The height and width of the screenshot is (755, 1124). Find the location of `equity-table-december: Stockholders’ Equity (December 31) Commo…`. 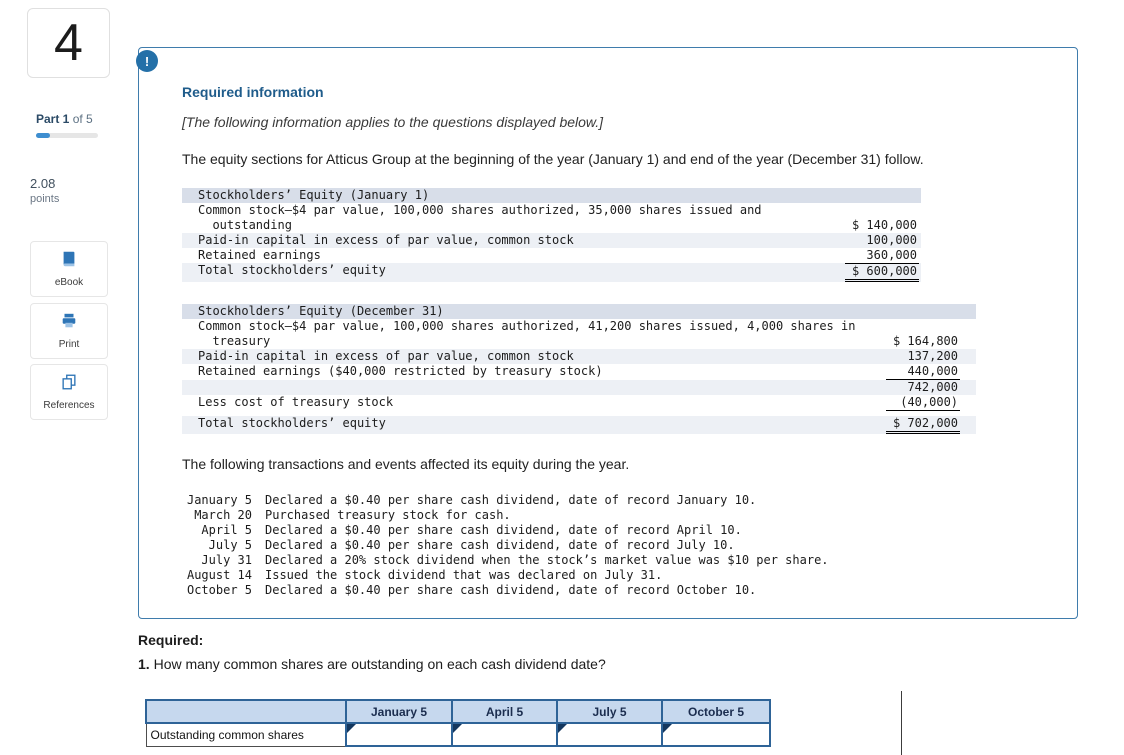

equity-table-december: Stockholders’ Equity (December 31) Commo… is located at coordinates (579, 369).